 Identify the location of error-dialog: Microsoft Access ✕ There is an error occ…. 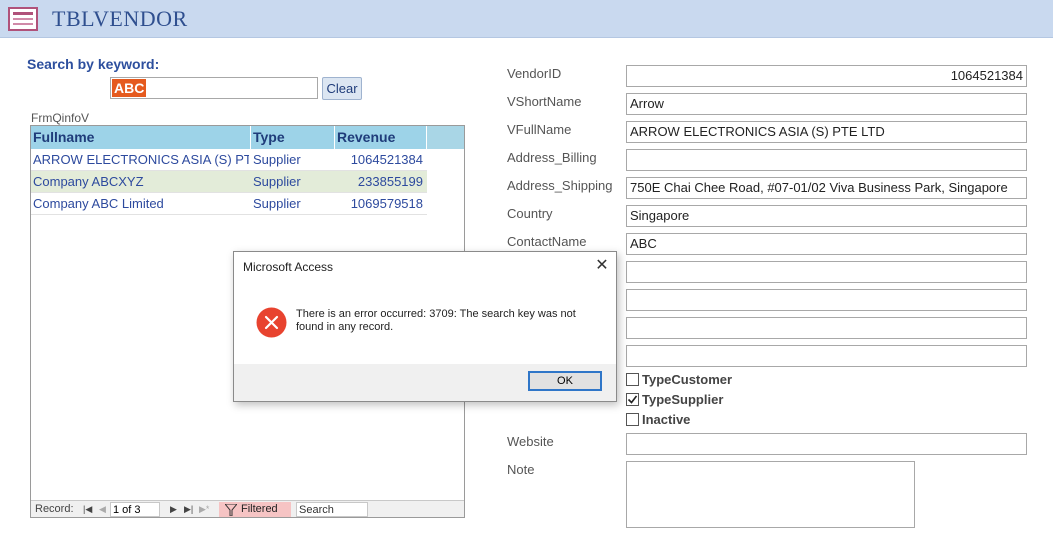
(425, 326).